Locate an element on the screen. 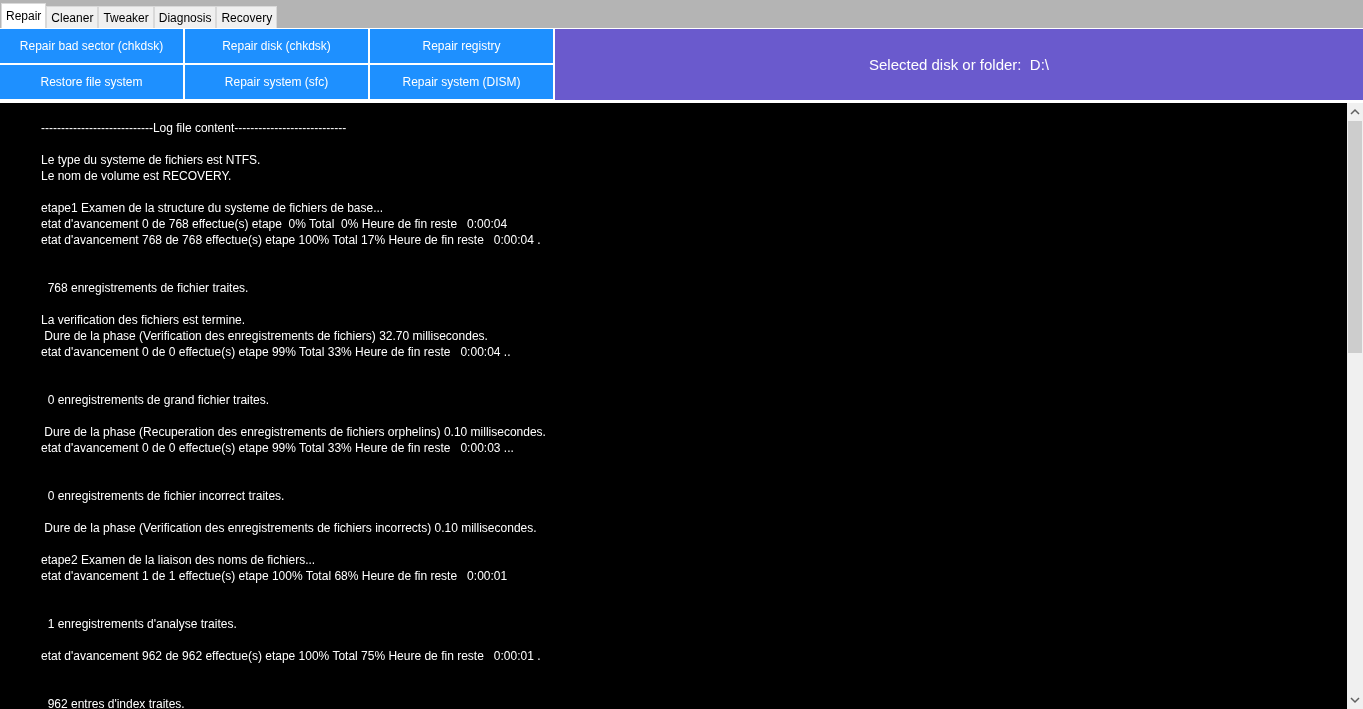 This screenshot has width=1363, height=709. scroll-down-icon is located at coordinates (1355, 700).